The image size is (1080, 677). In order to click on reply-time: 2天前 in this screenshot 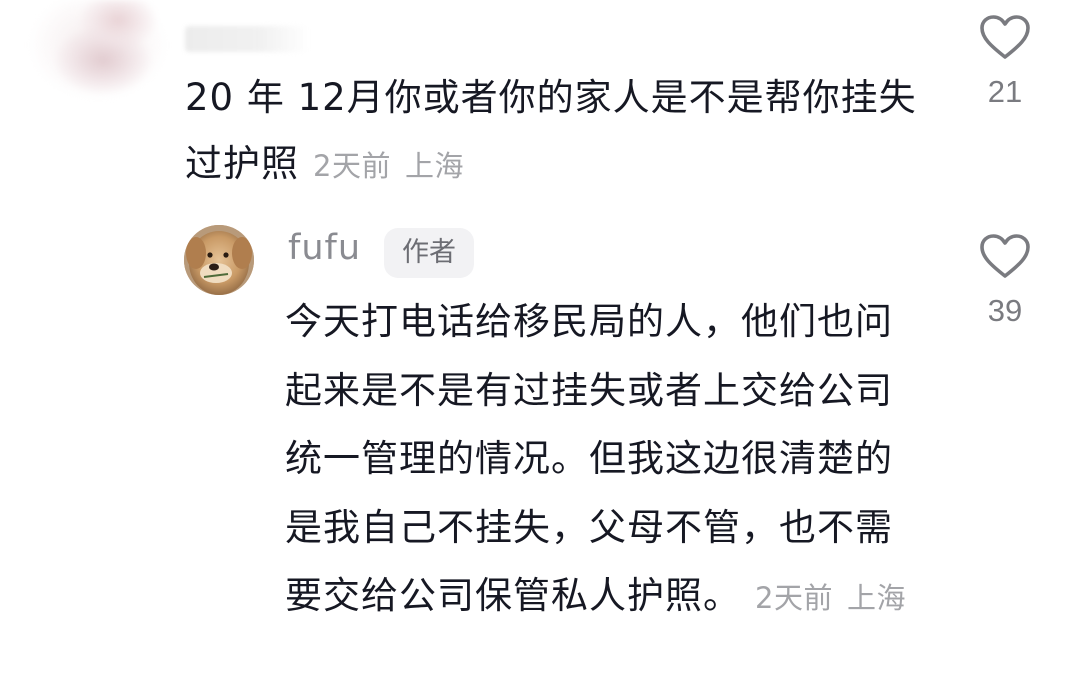, I will do `click(794, 598)`.